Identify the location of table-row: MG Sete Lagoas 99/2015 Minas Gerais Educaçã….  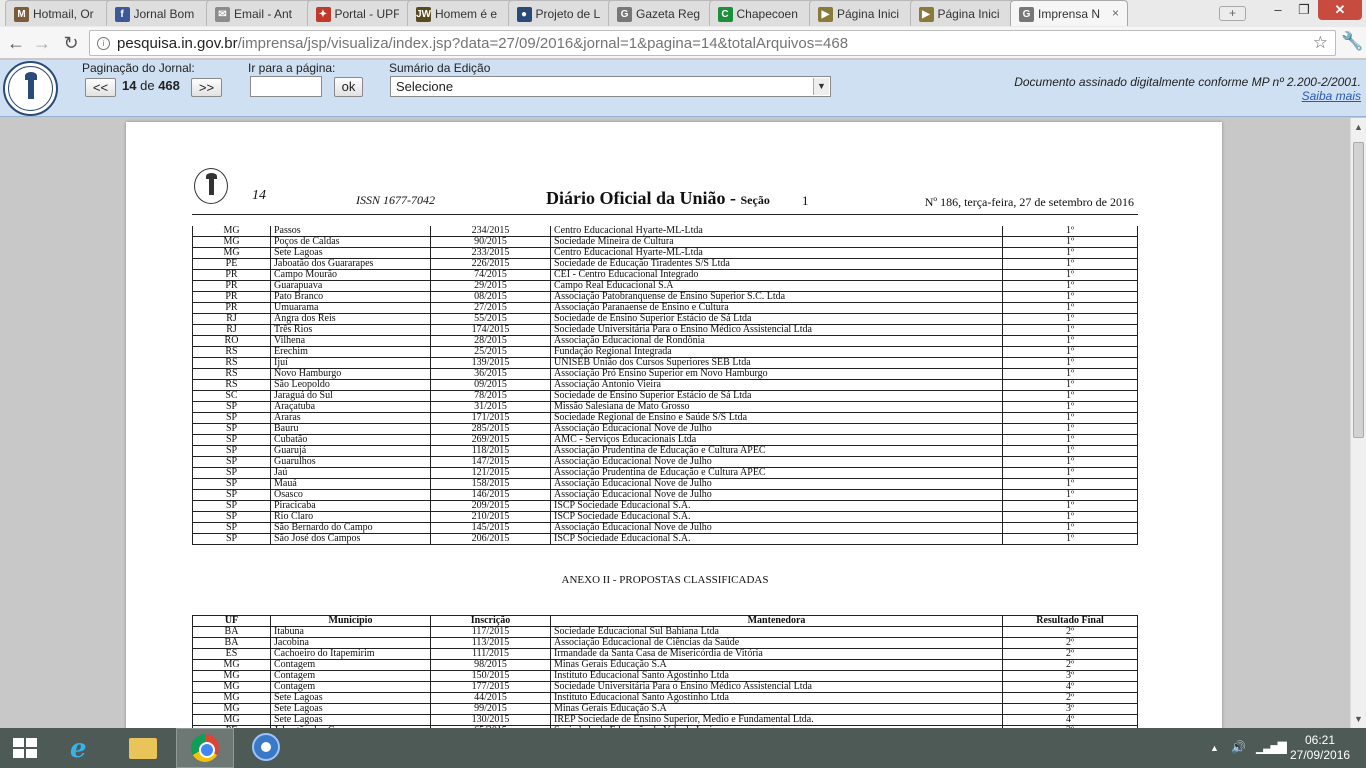
(665, 709).